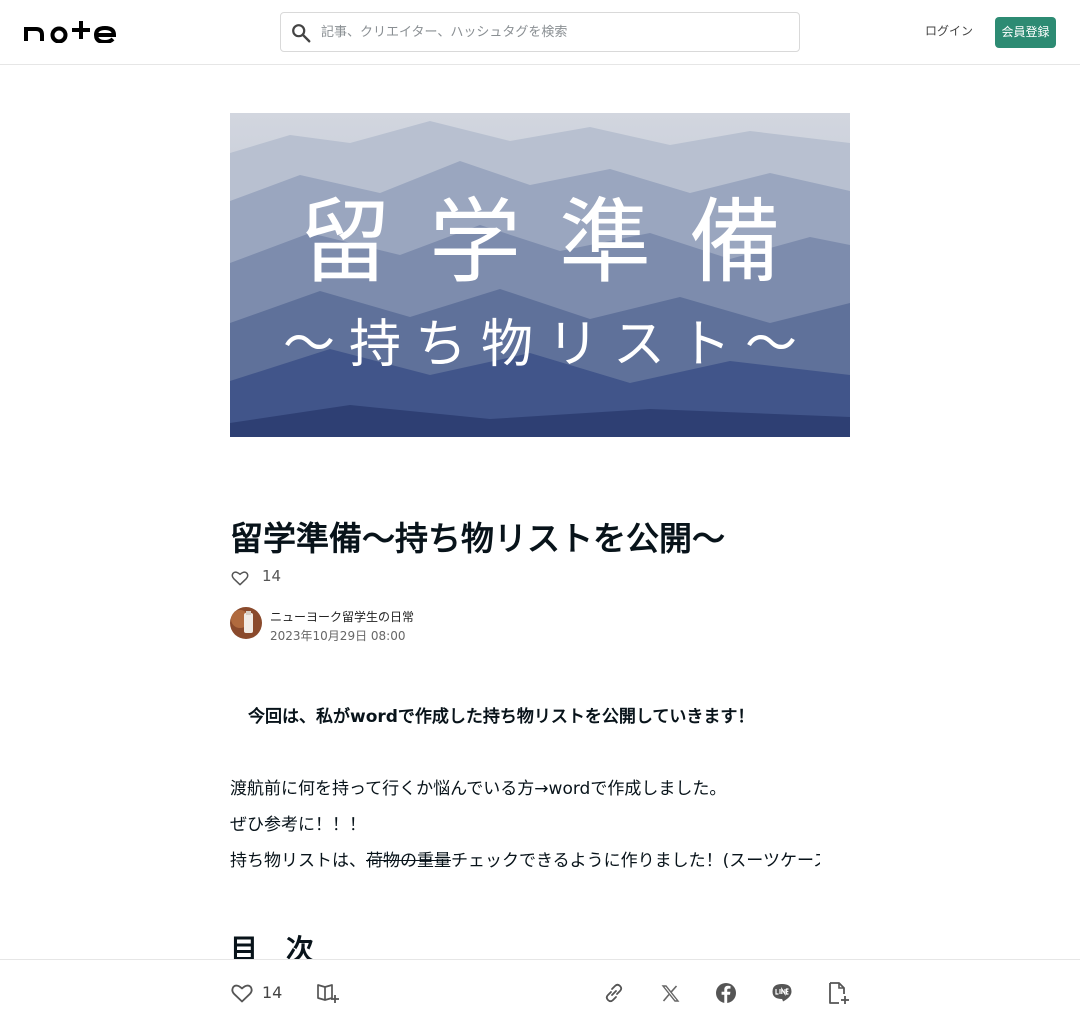 Image resolution: width=1080 pixels, height=1024 pixels. I want to click on body-paragraph: ぜひ参考に！！！, so click(298, 825).